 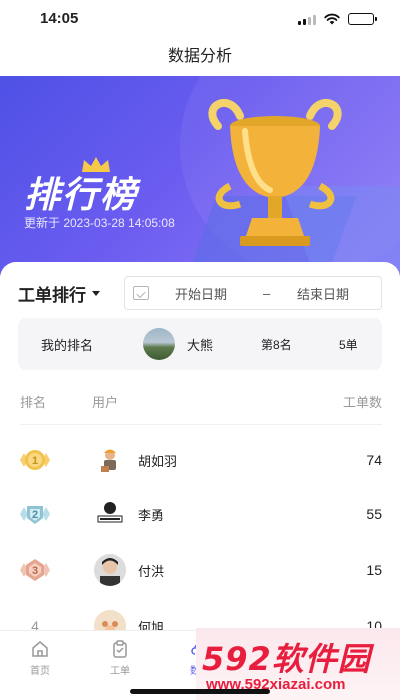 What do you see at coordinates (348, 344) in the screenshot?
I see `my-count: 5单` at bounding box center [348, 344].